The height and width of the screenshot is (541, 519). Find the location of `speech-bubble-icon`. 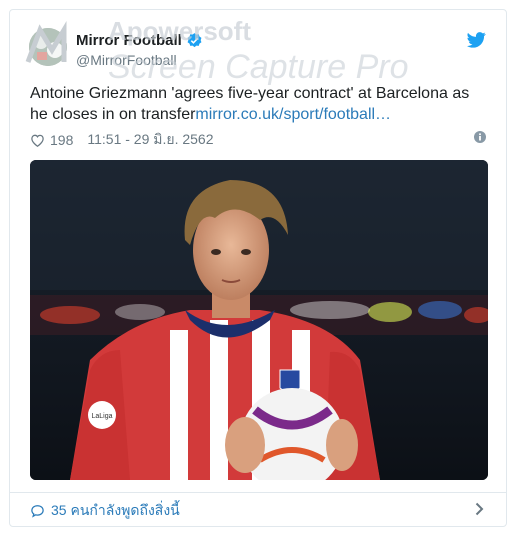

speech-bubble-icon is located at coordinates (37, 511).